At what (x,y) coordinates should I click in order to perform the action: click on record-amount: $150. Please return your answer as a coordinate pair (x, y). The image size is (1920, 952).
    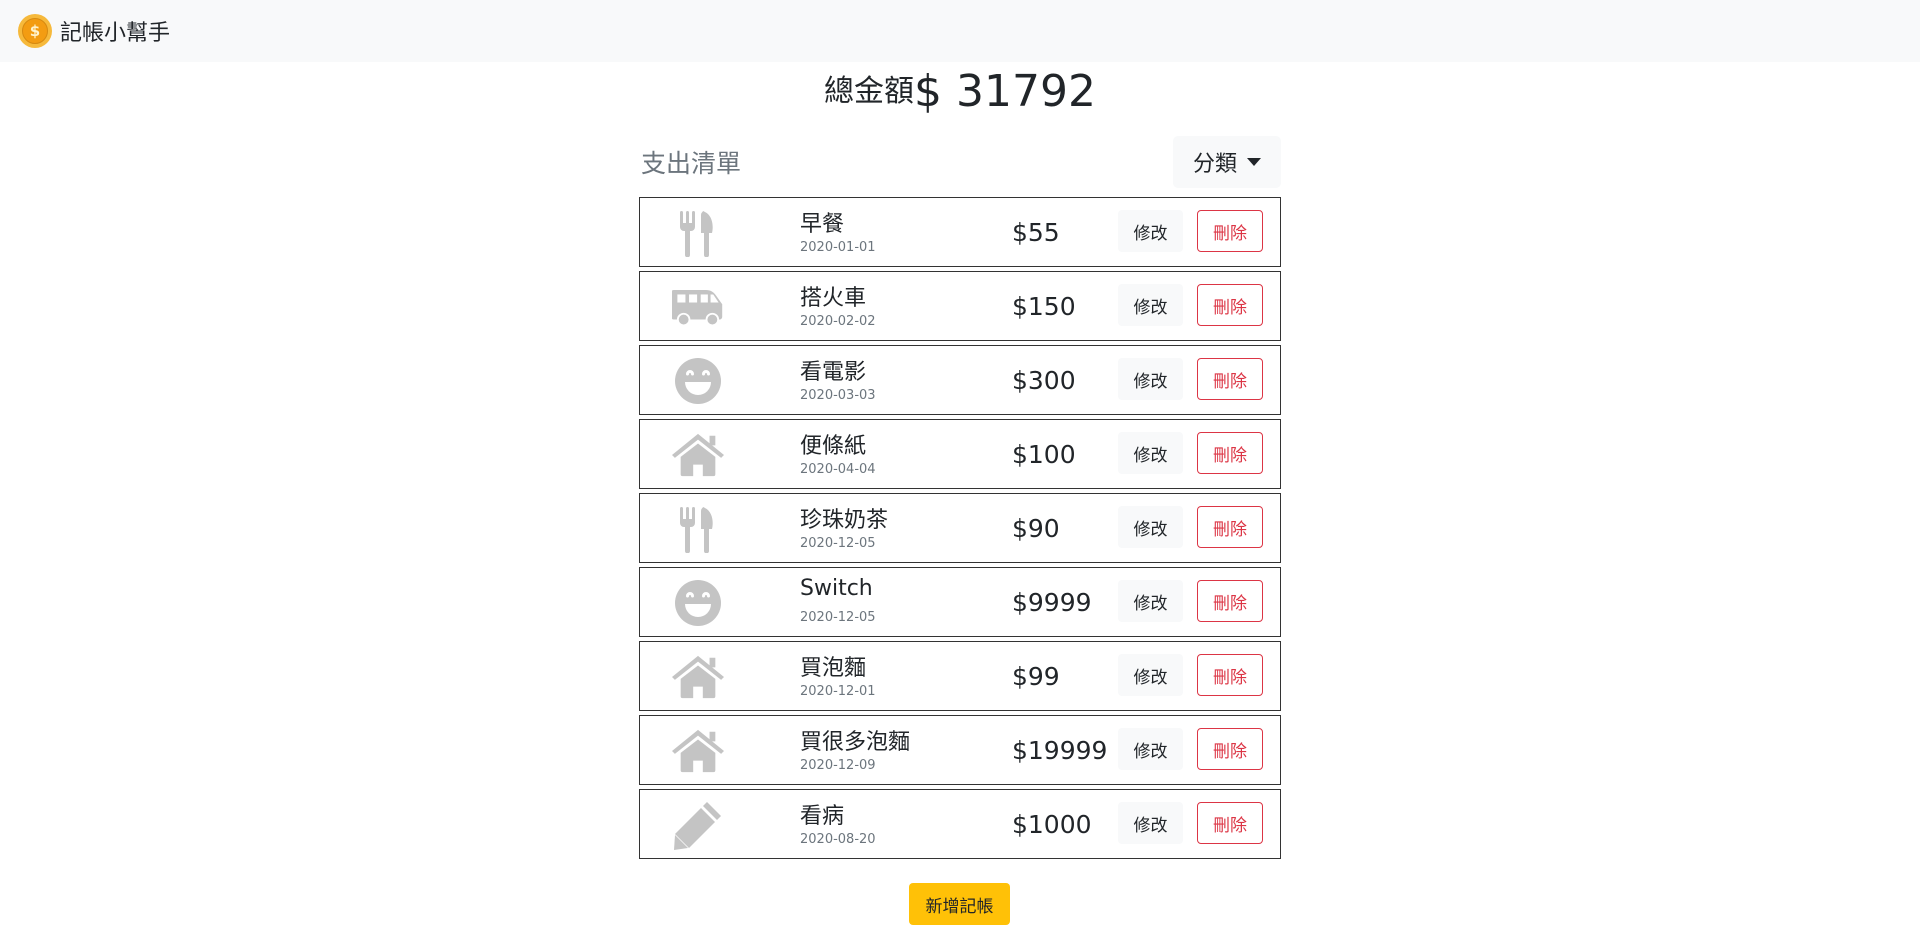
    Looking at the image, I should click on (1044, 306).